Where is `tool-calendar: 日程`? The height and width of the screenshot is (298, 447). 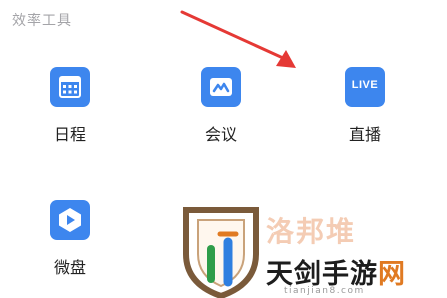 tool-calendar: 日程 is located at coordinates (70, 106).